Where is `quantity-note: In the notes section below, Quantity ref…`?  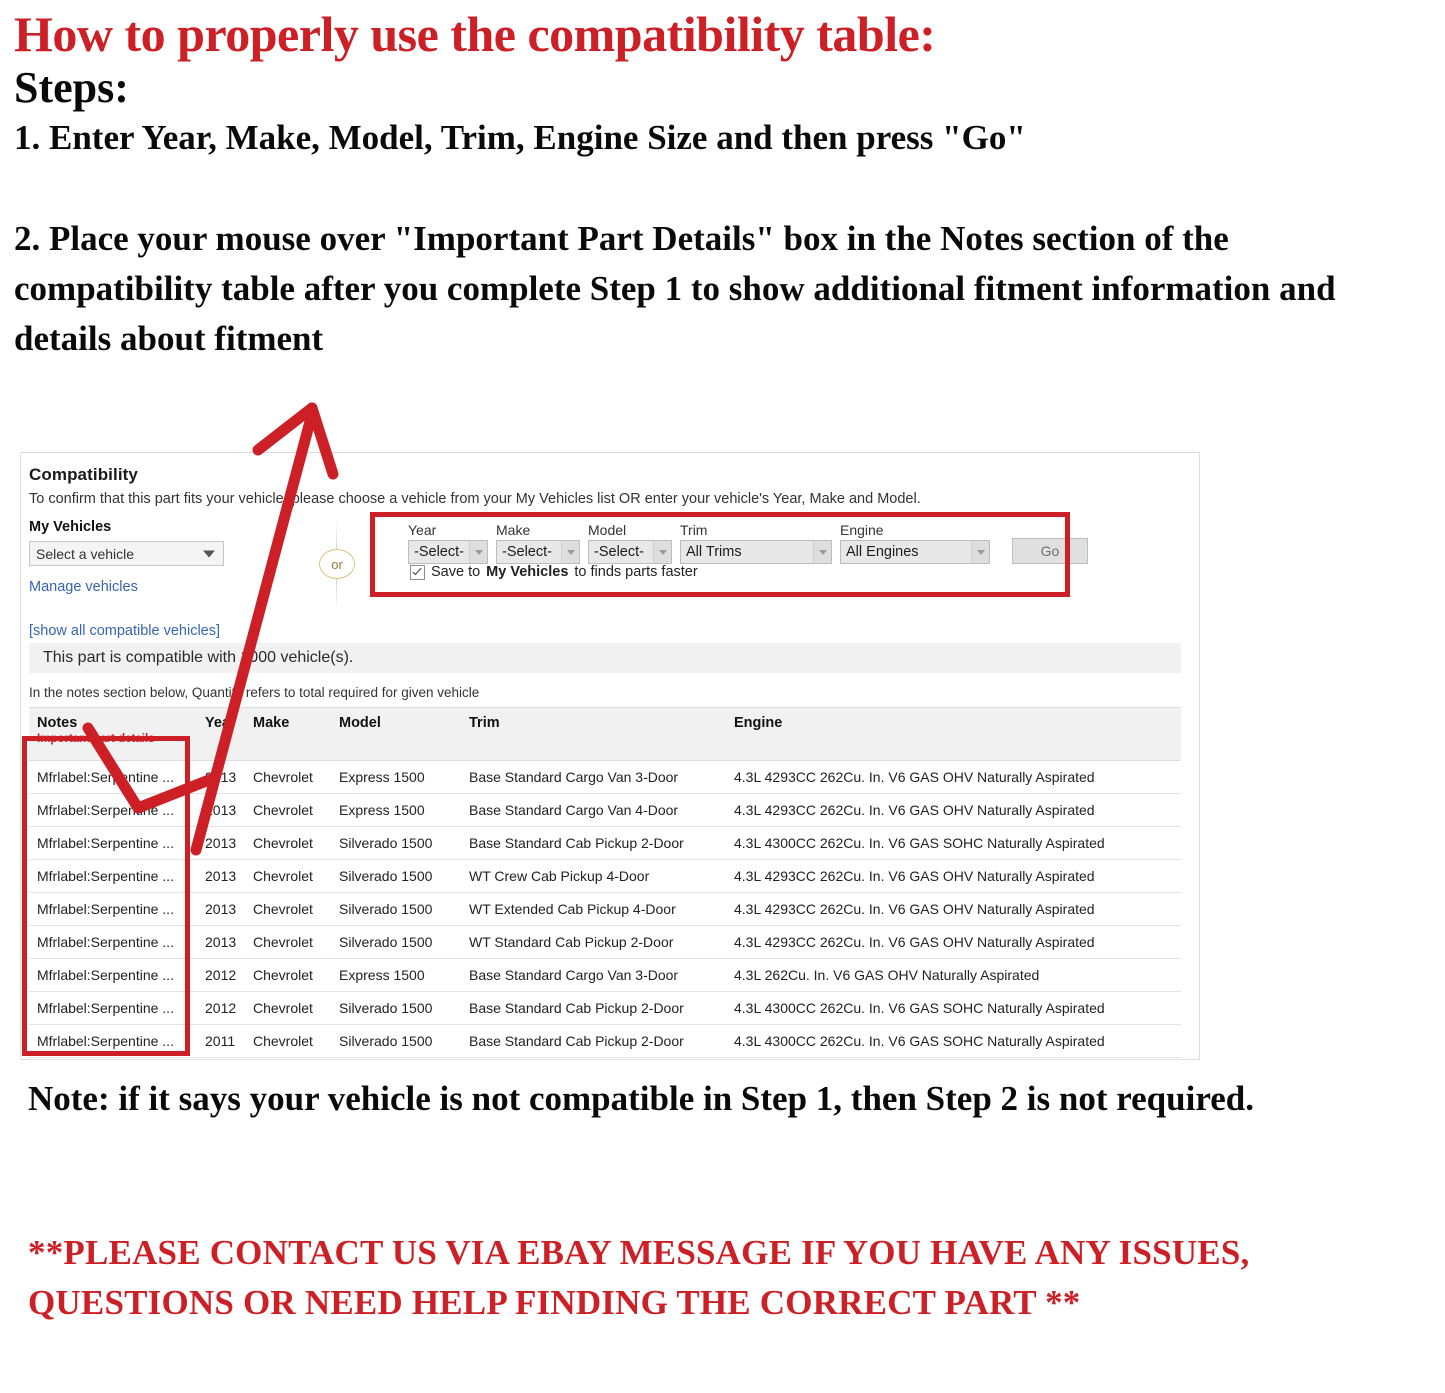
quantity-note: In the notes section below, Quantity ref… is located at coordinates (254, 692).